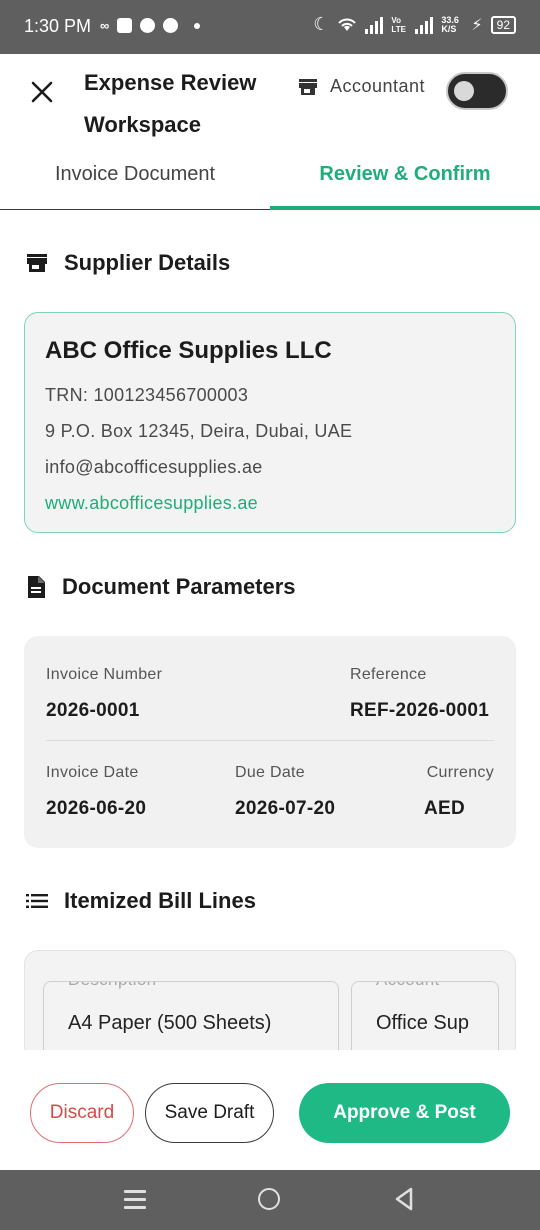  What do you see at coordinates (388, 674) in the screenshot?
I see `reference-label: Reference` at bounding box center [388, 674].